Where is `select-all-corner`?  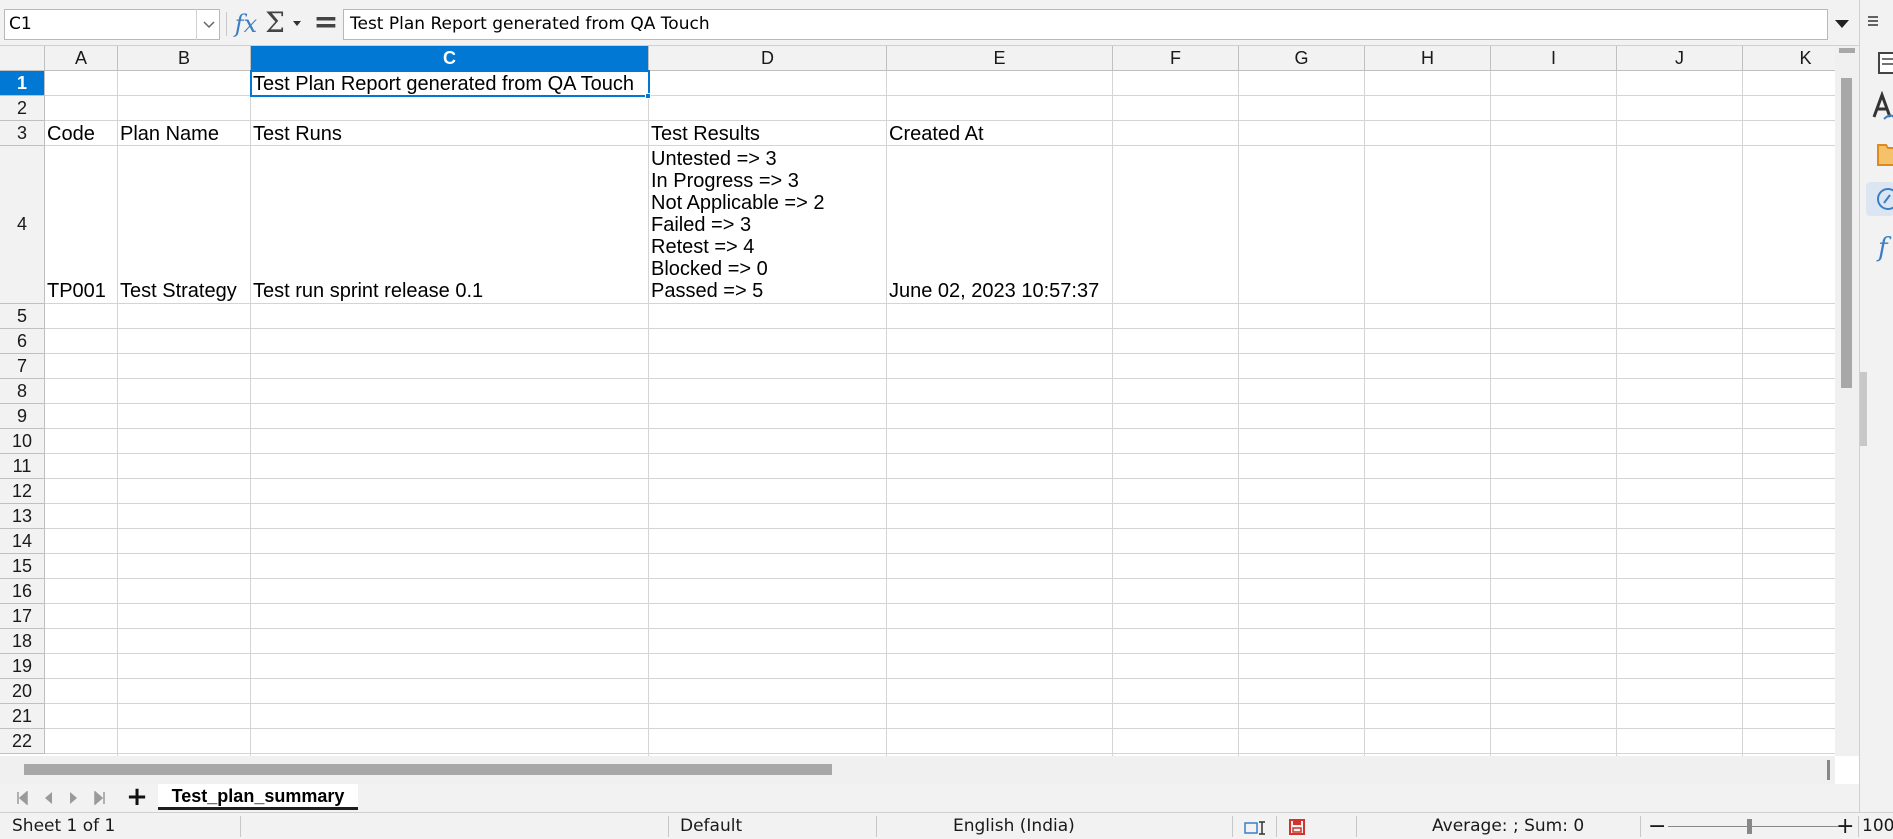
select-all-corner is located at coordinates (22, 58).